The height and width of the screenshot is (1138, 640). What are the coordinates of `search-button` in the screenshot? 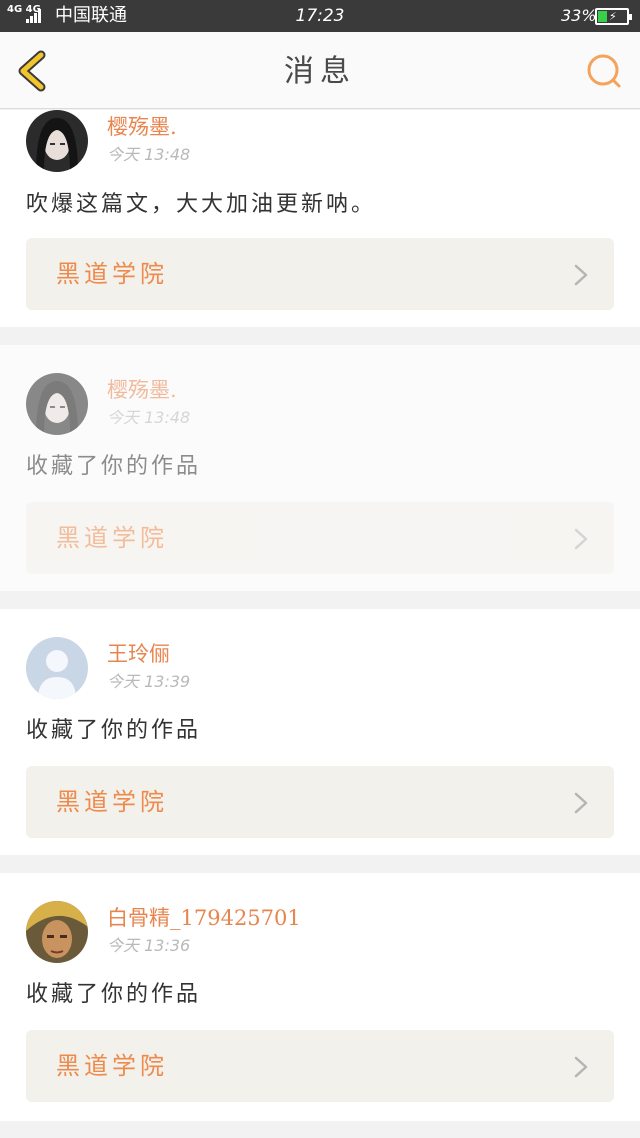 It's located at (604, 72).